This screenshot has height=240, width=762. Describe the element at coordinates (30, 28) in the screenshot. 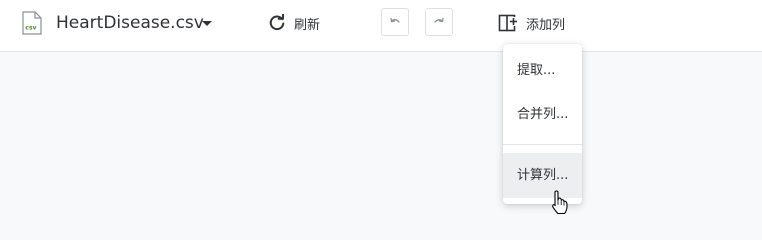

I see `svg-text: csv` at that location.